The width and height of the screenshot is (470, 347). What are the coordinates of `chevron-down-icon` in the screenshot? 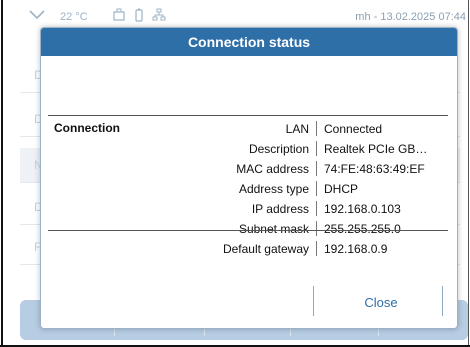 It's located at (37, 15).